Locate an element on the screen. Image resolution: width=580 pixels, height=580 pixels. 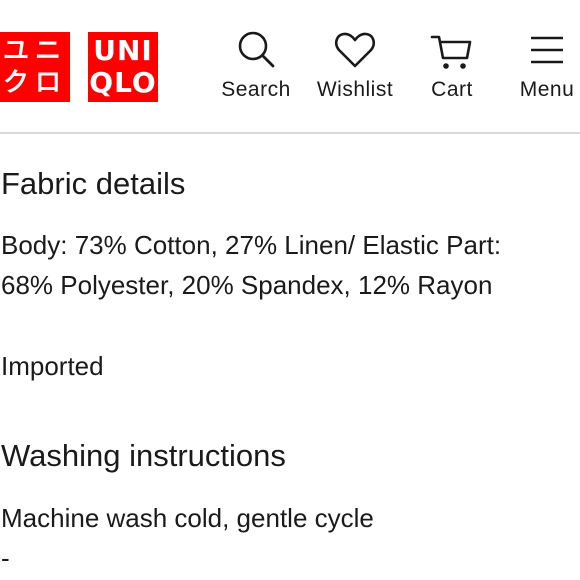
nav-menu-label: Menu is located at coordinates (547, 89).